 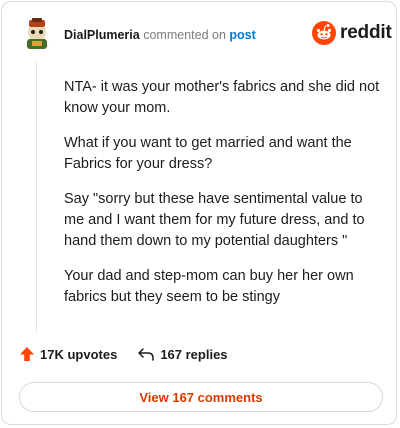 What do you see at coordinates (123, 354) in the screenshot?
I see `comment-actions: 17K upvotes 167 replies` at bounding box center [123, 354].